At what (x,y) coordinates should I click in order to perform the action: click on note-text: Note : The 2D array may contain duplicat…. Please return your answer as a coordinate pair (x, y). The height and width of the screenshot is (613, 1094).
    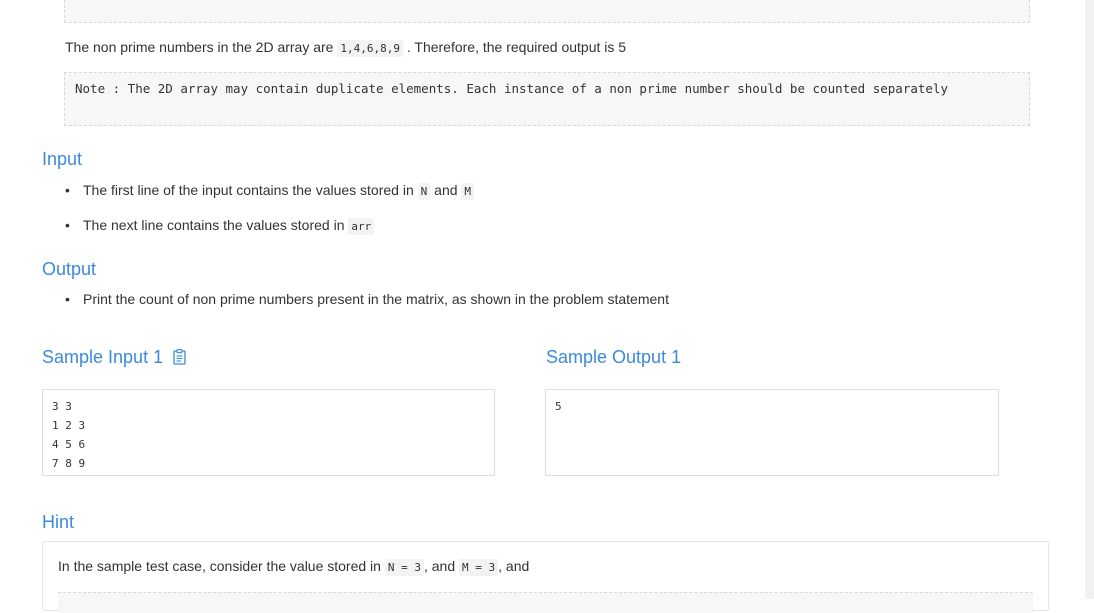
    Looking at the image, I should click on (511, 88).